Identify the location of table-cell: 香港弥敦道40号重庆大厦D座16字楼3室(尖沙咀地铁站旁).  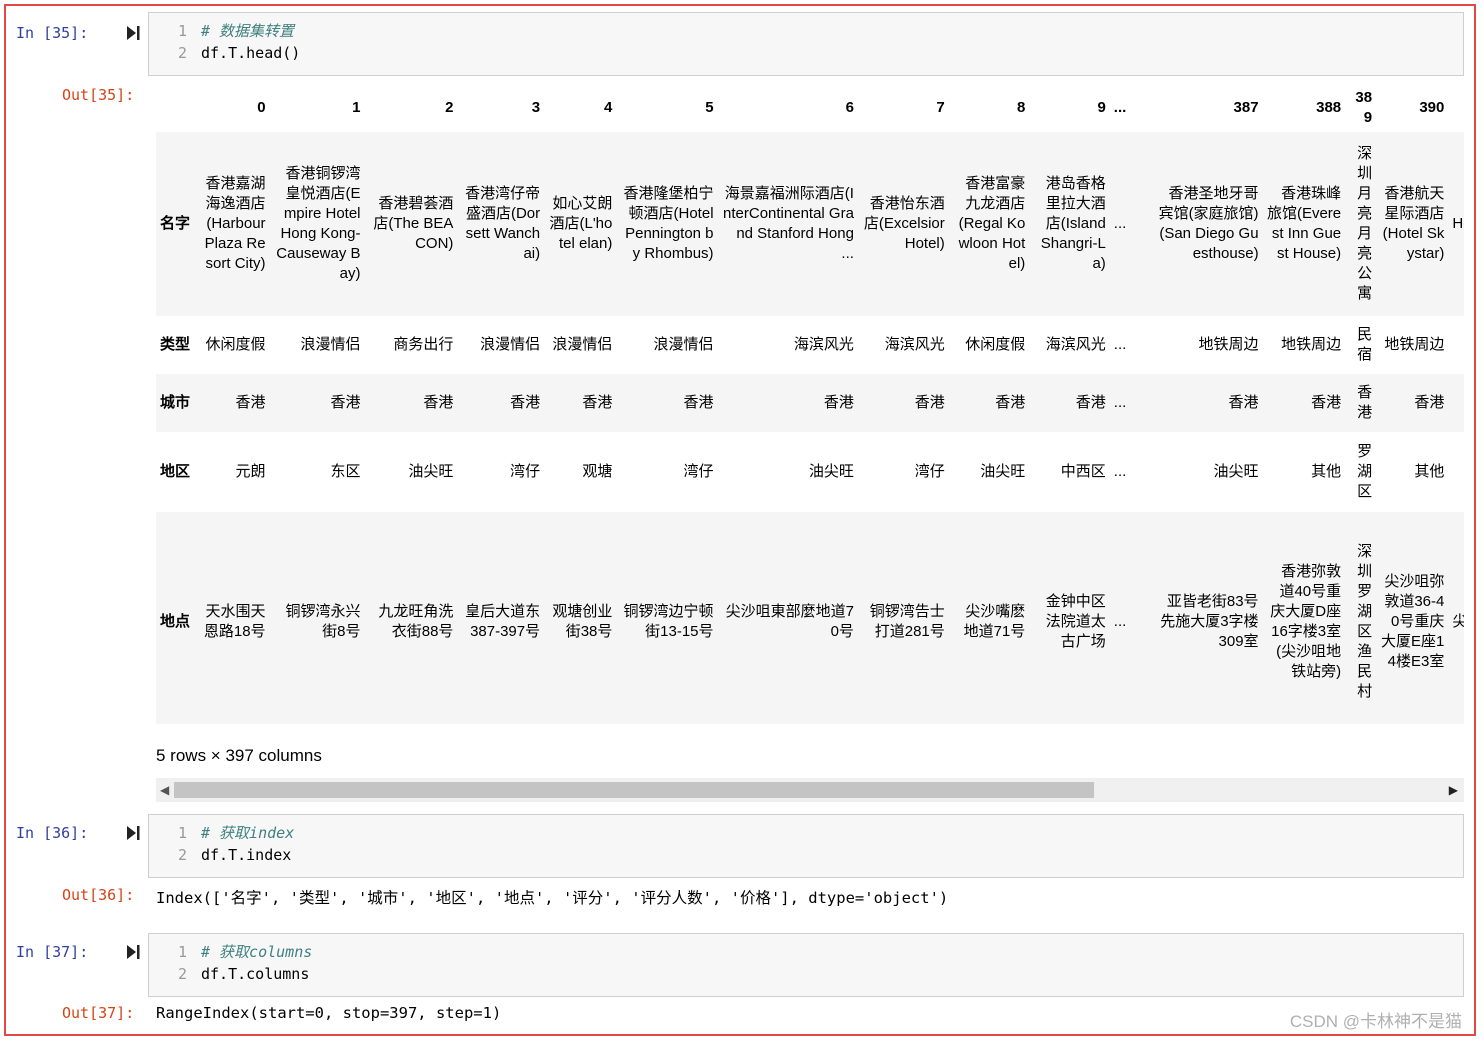
(1306, 621).